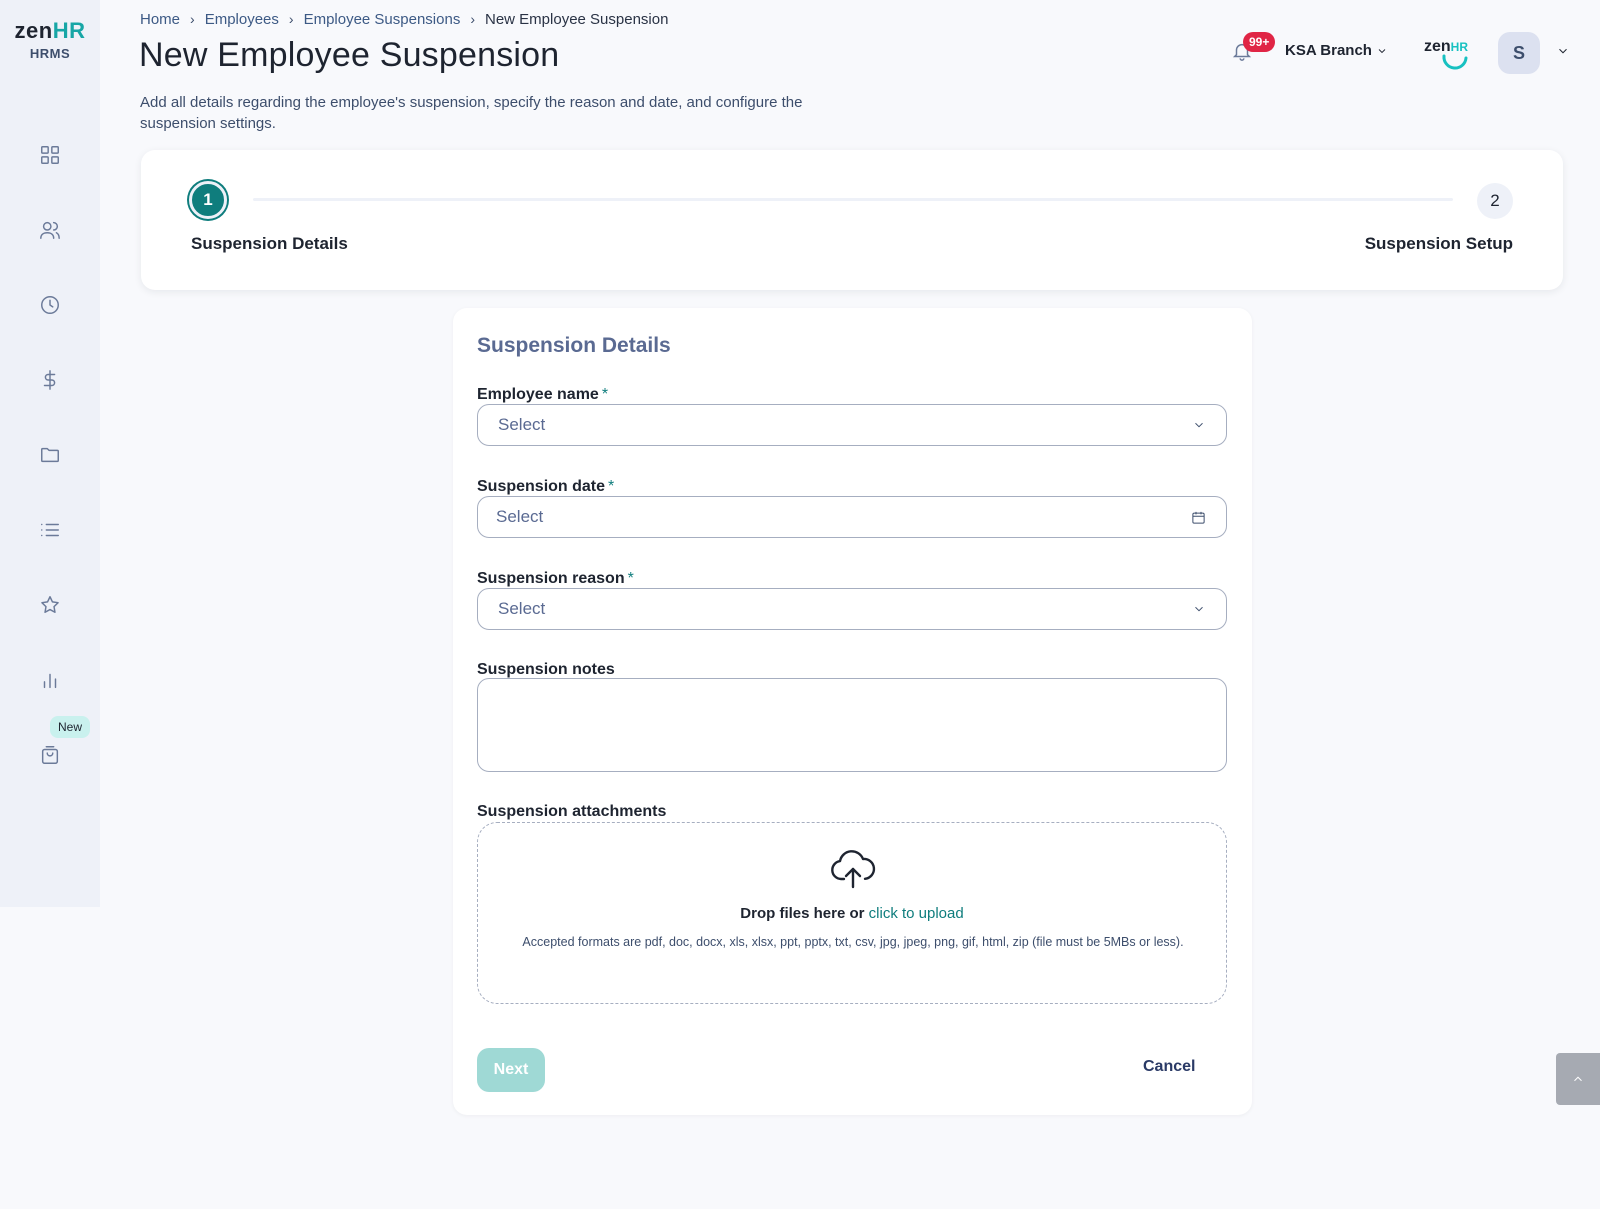 The height and width of the screenshot is (1209, 1600). What do you see at coordinates (916, 913) in the screenshot?
I see `click-to-upload-link: click to upload` at bounding box center [916, 913].